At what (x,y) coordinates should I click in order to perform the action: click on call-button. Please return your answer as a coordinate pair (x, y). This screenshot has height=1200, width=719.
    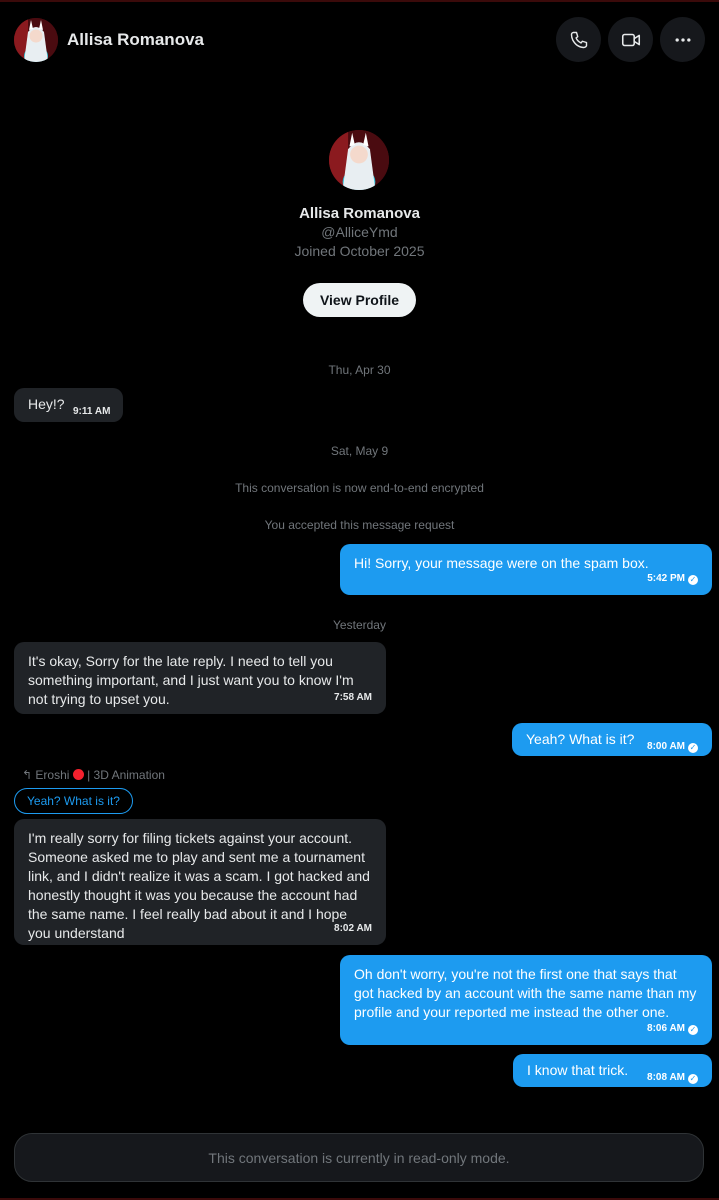
    Looking at the image, I should click on (578, 39).